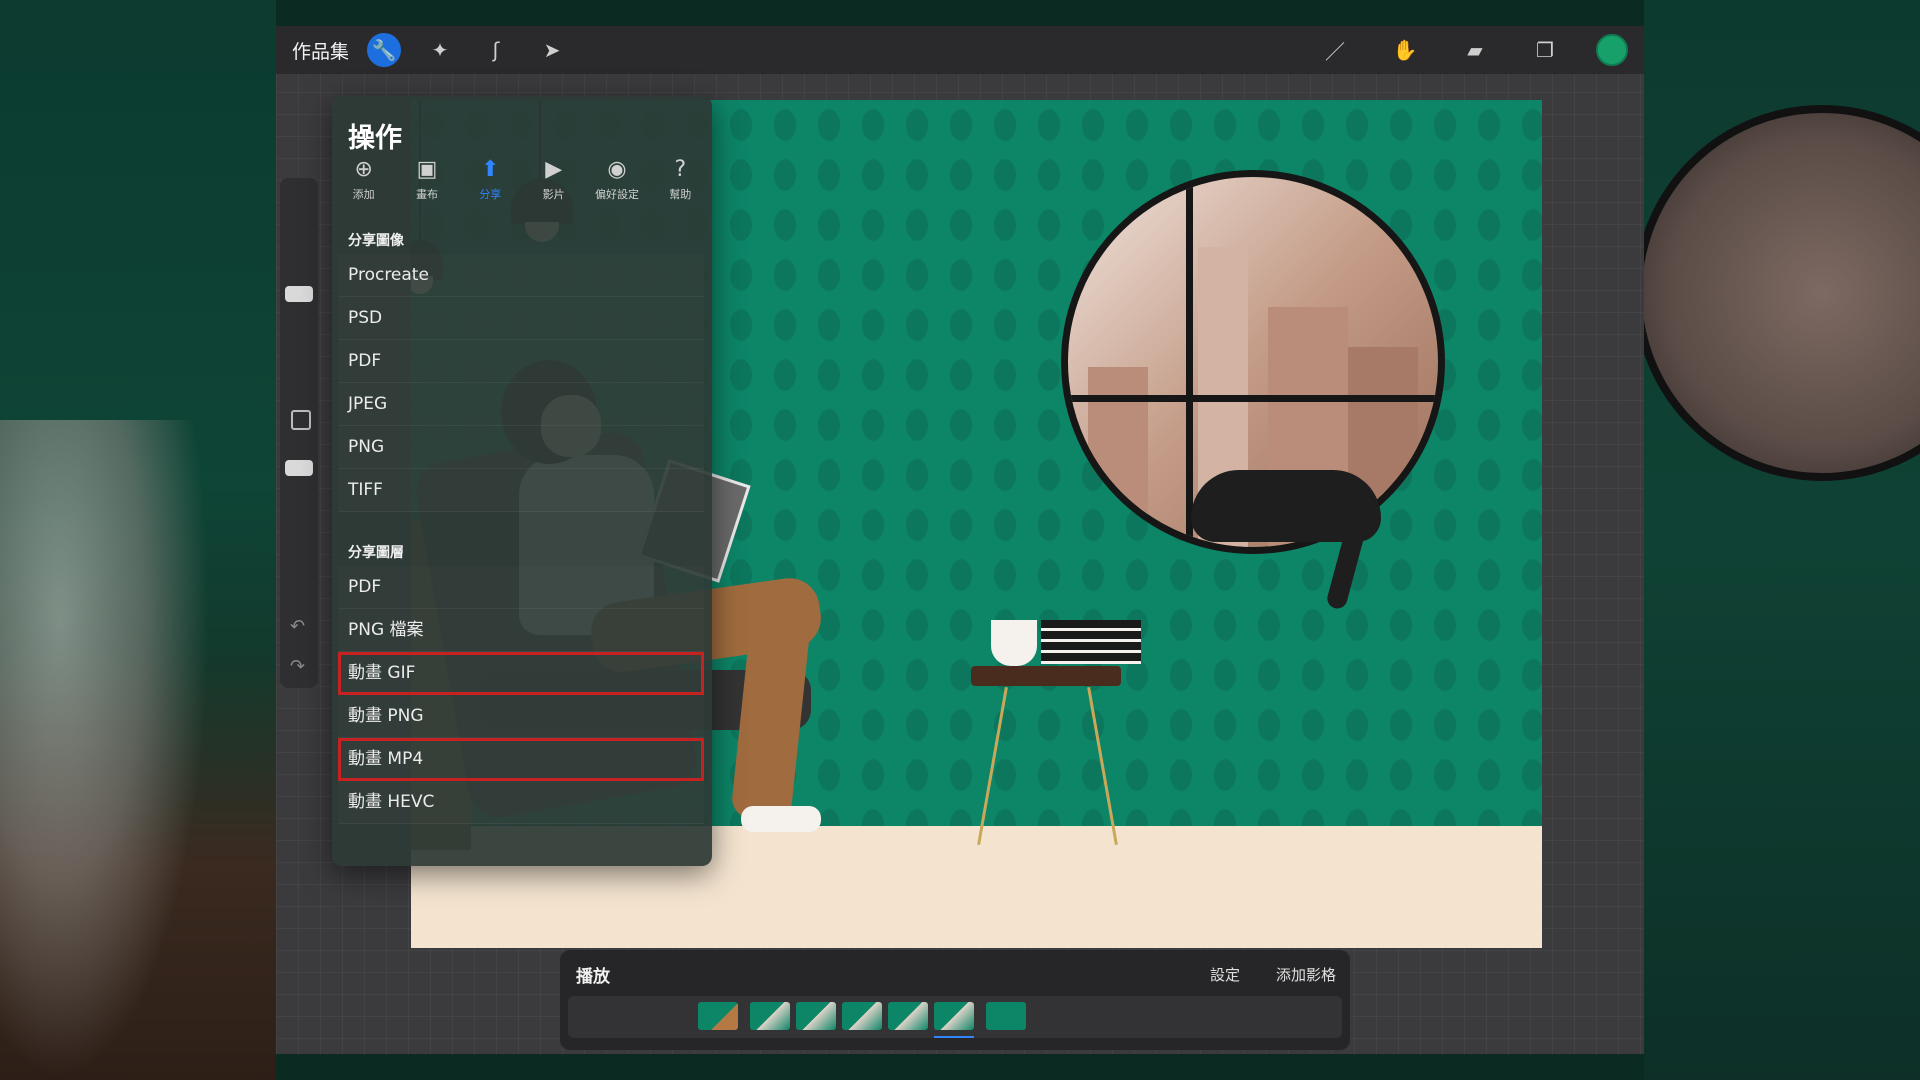 Image resolution: width=1920 pixels, height=1080 pixels. Describe the element at coordinates (680, 184) in the screenshot. I see `tab-help: ? 幫助` at that location.